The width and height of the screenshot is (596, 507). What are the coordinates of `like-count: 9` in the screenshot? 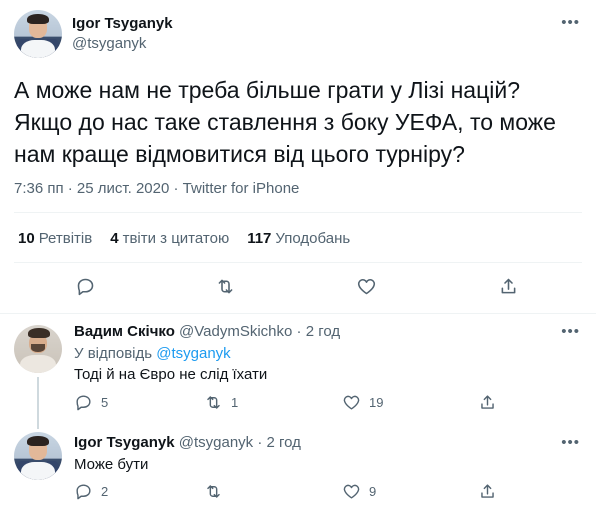 It's located at (373, 491).